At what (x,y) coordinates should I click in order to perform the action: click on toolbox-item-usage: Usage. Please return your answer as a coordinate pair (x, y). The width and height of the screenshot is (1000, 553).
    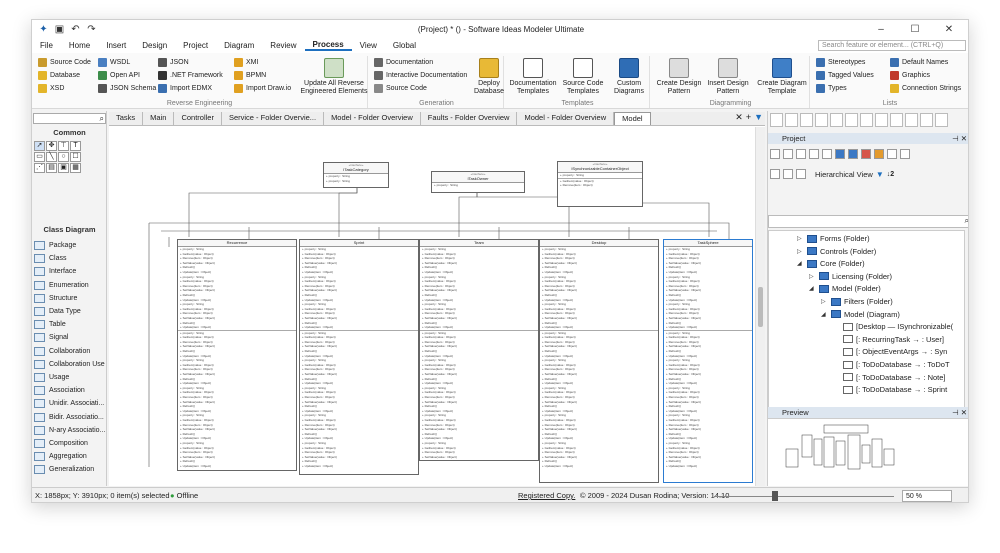
    Looking at the image, I should click on (70, 377).